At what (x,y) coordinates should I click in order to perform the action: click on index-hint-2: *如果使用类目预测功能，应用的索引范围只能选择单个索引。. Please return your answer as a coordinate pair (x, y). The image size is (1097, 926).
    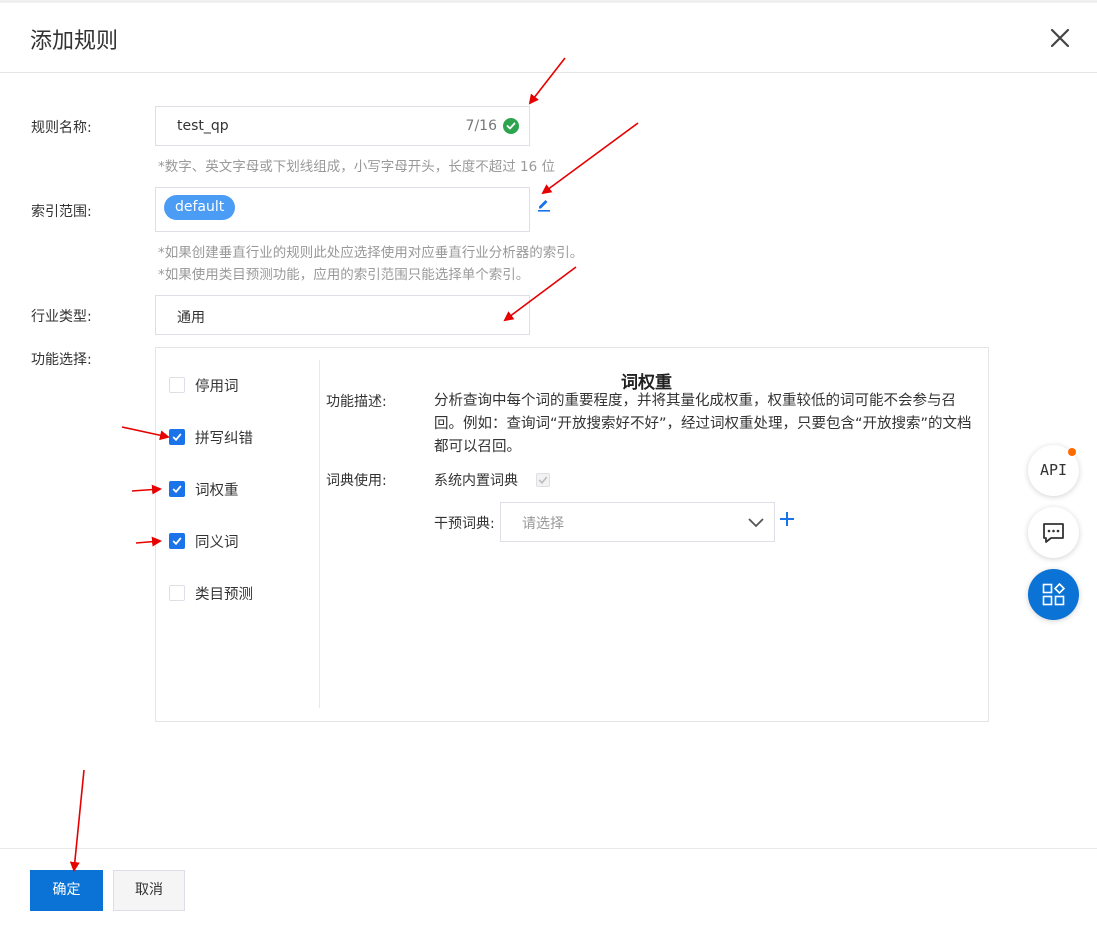
    Looking at the image, I should click on (344, 275).